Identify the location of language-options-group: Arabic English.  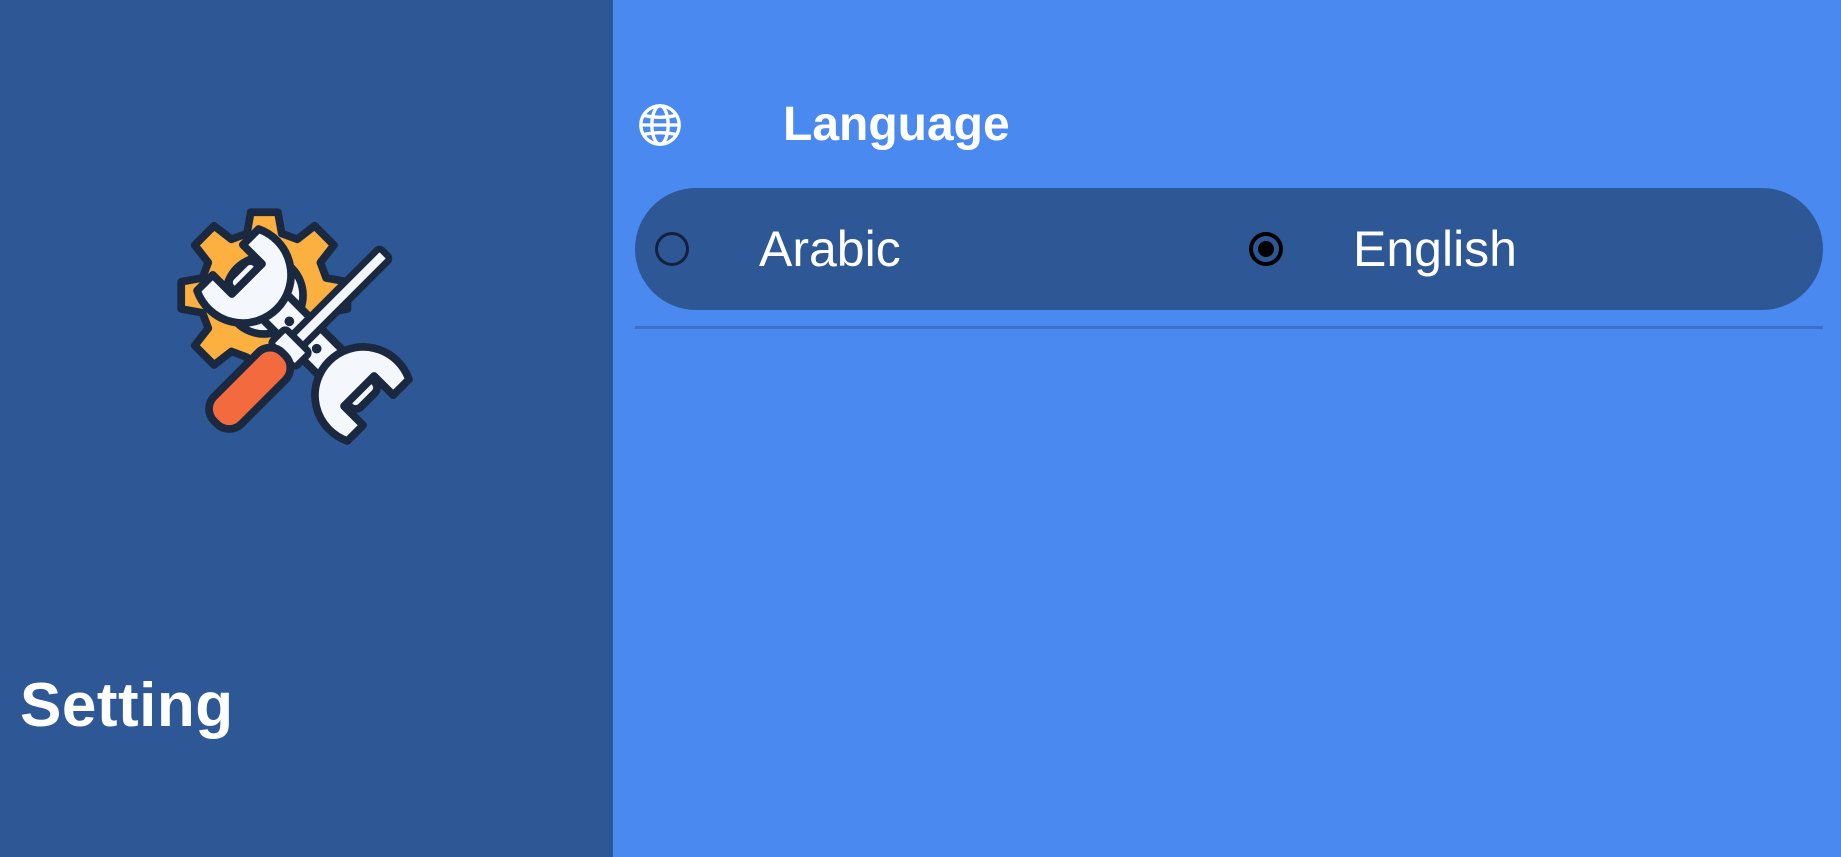
(1229, 249).